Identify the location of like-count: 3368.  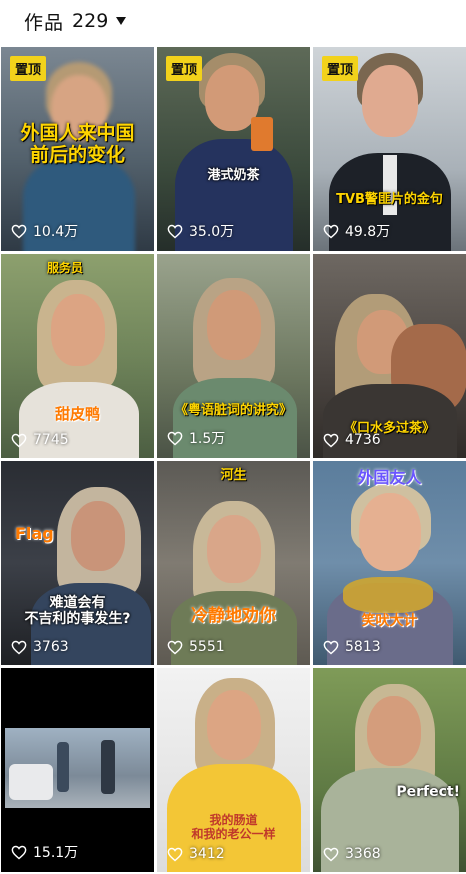
(352, 854).